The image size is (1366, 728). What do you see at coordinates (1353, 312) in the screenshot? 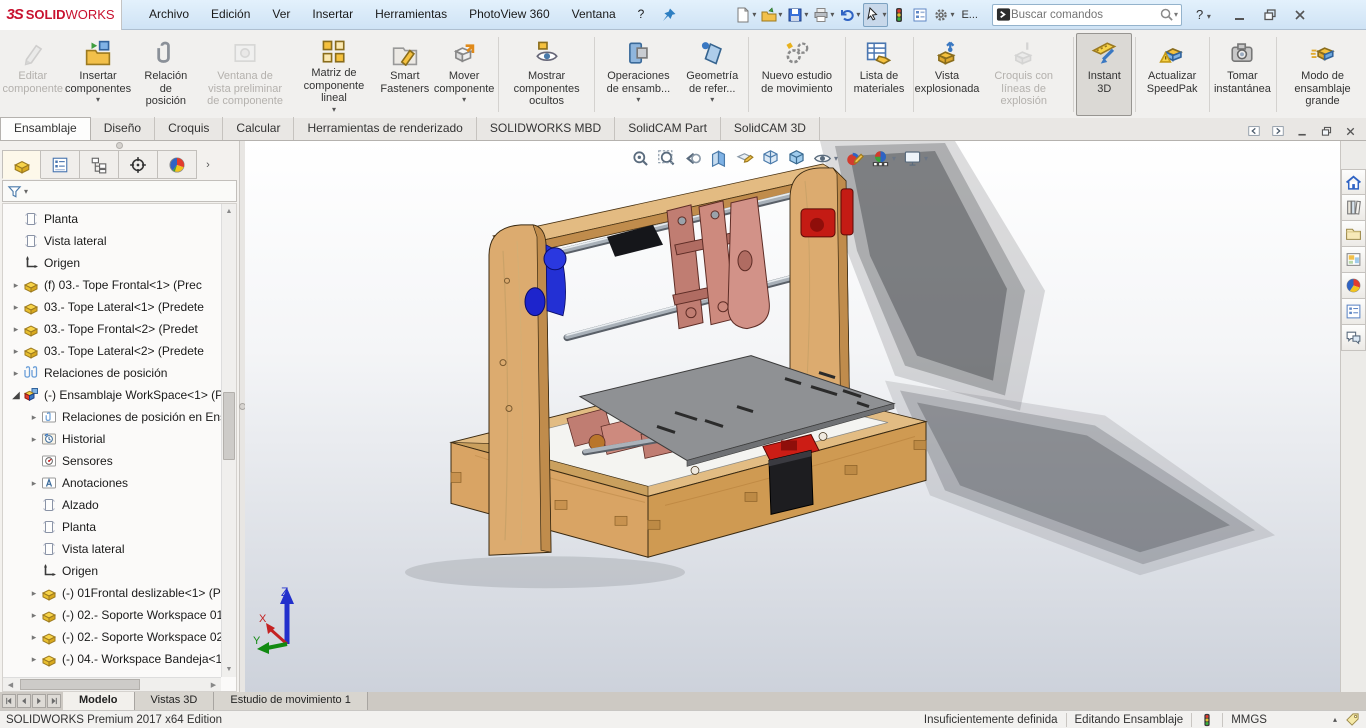
I see `custom-properties-tab` at bounding box center [1353, 312].